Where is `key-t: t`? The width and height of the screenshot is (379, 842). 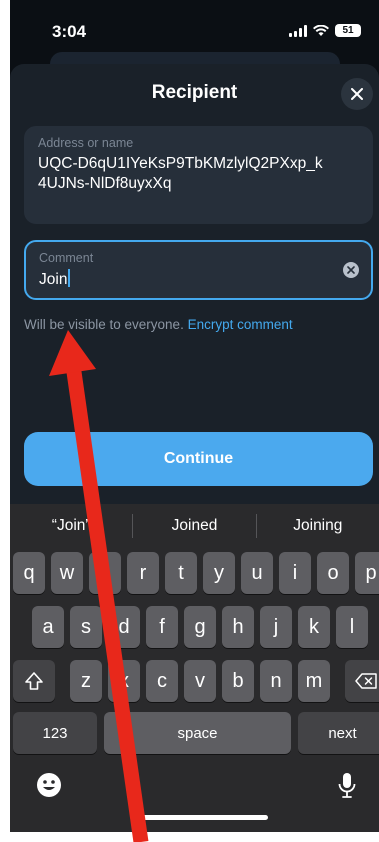 key-t: t is located at coordinates (181, 573).